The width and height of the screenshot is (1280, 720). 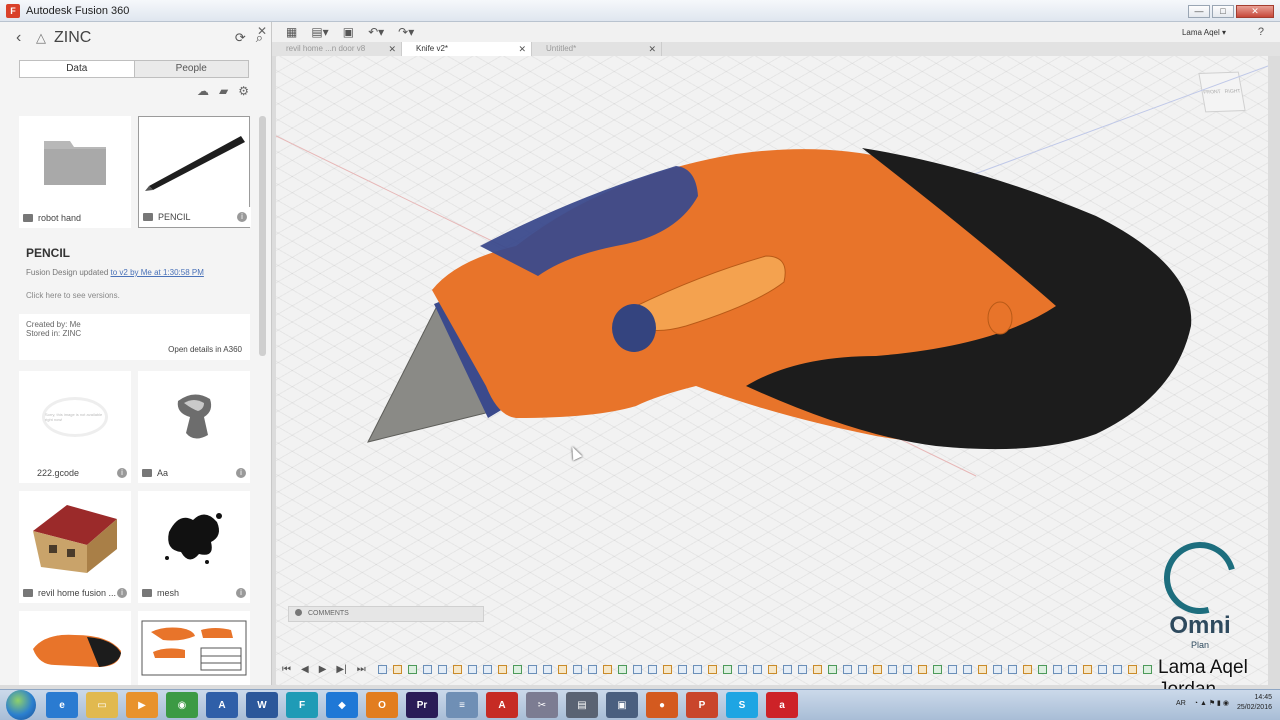 I want to click on taskbar-app-word: W, so click(x=262, y=705).